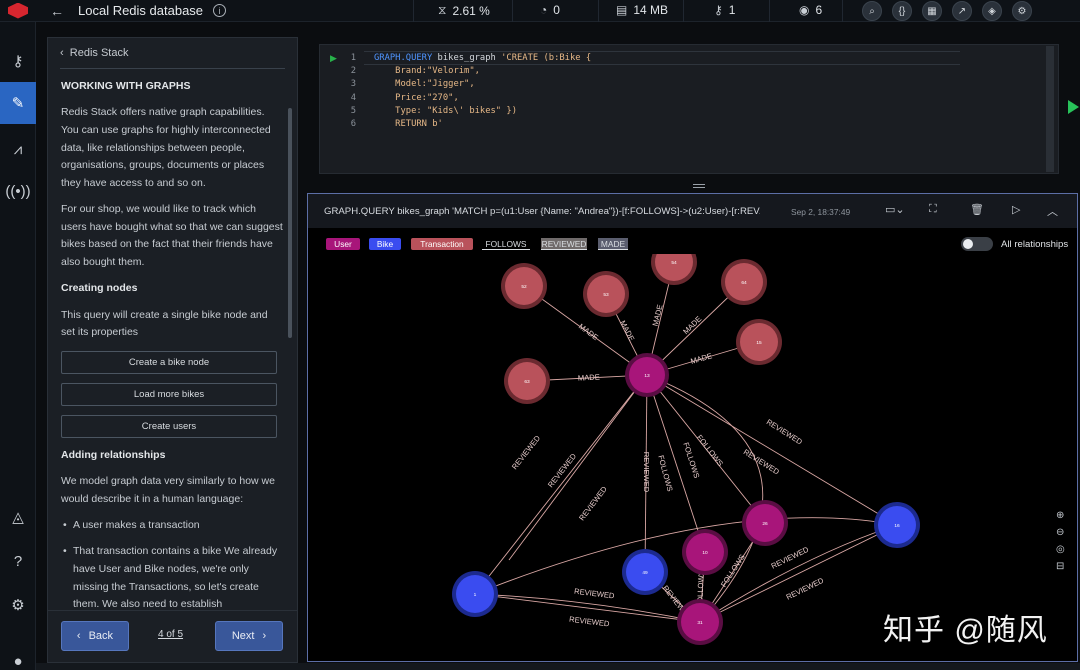  What do you see at coordinates (699, 186) in the screenshot?
I see `resize-handle` at bounding box center [699, 186].